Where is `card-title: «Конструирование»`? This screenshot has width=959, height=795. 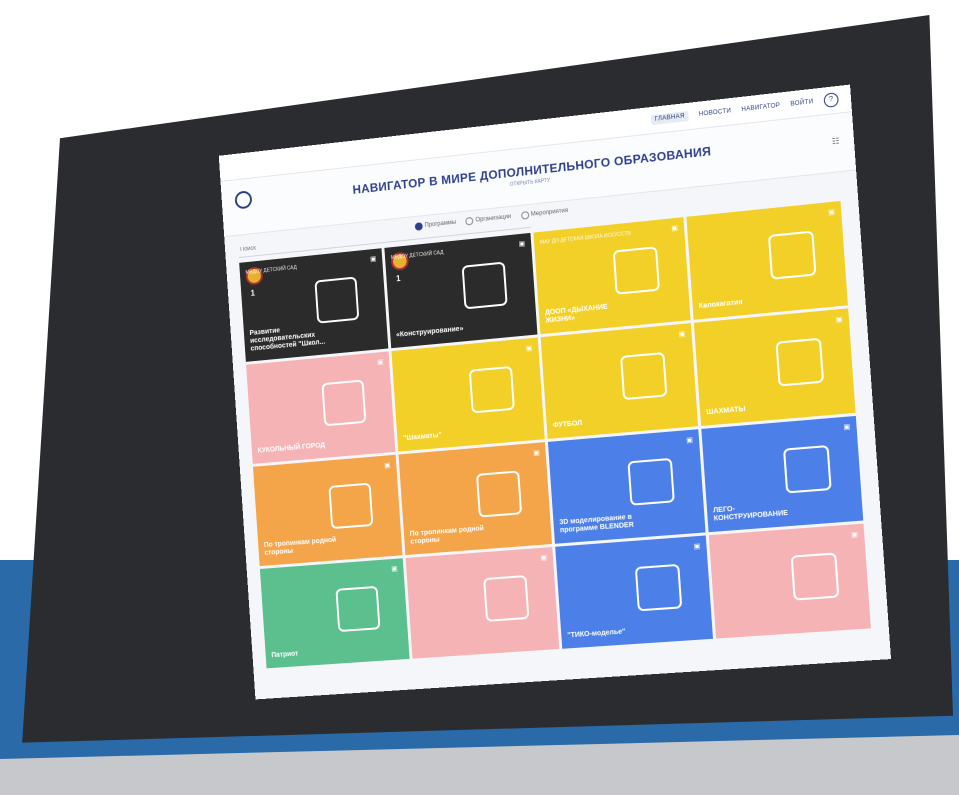
card-title: «Конструирование» is located at coordinates (429, 332).